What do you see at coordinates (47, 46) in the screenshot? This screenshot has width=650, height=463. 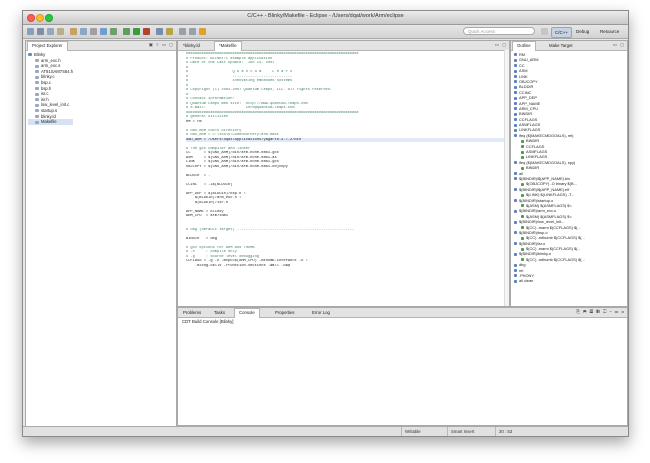 I see `tab-project-explorer: Project Explorer` at bounding box center [47, 46].